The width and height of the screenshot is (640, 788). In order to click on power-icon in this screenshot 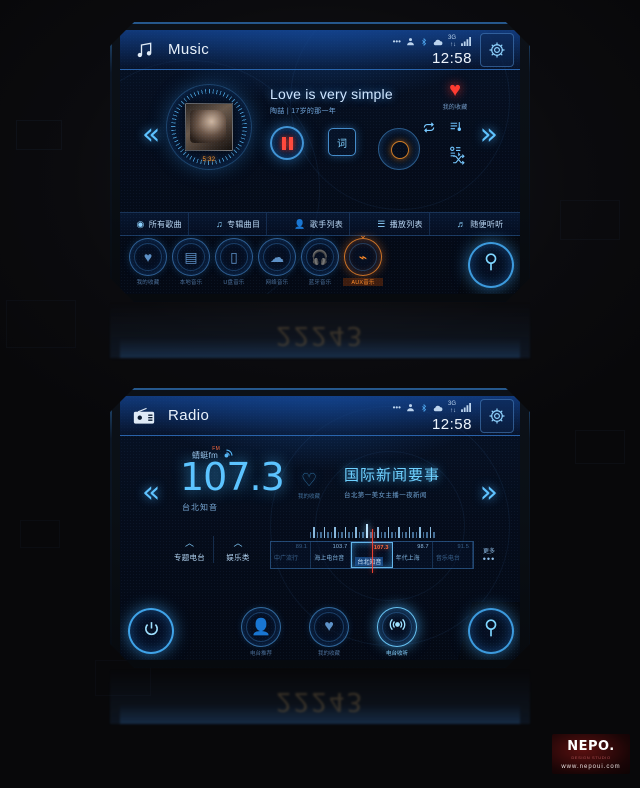, I will do `click(151, 631)`.